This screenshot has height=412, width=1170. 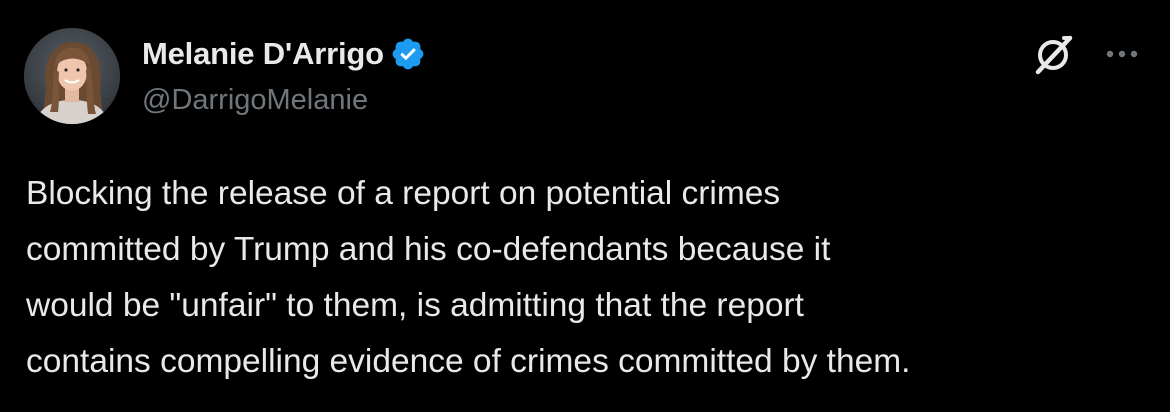 I want to click on author-name-row: Melanie D'Arrigo, so click(x=284, y=54).